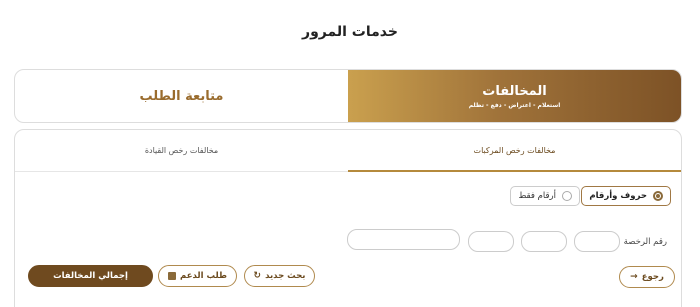  I want to click on subtab-vehicle-license-violations: مخالفات رخص المركبات, so click(514, 151).